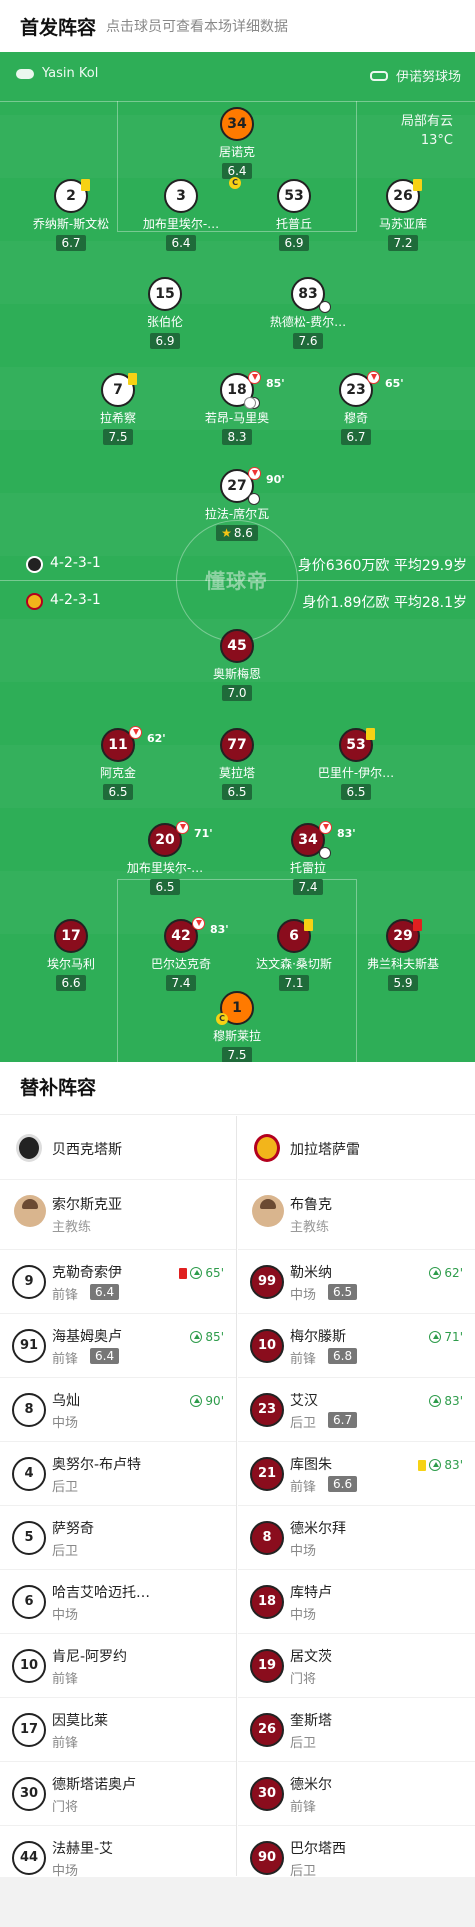 This screenshot has width=475, height=1927. What do you see at coordinates (29, 1538) in the screenshot?
I see `player-number: 5` at bounding box center [29, 1538].